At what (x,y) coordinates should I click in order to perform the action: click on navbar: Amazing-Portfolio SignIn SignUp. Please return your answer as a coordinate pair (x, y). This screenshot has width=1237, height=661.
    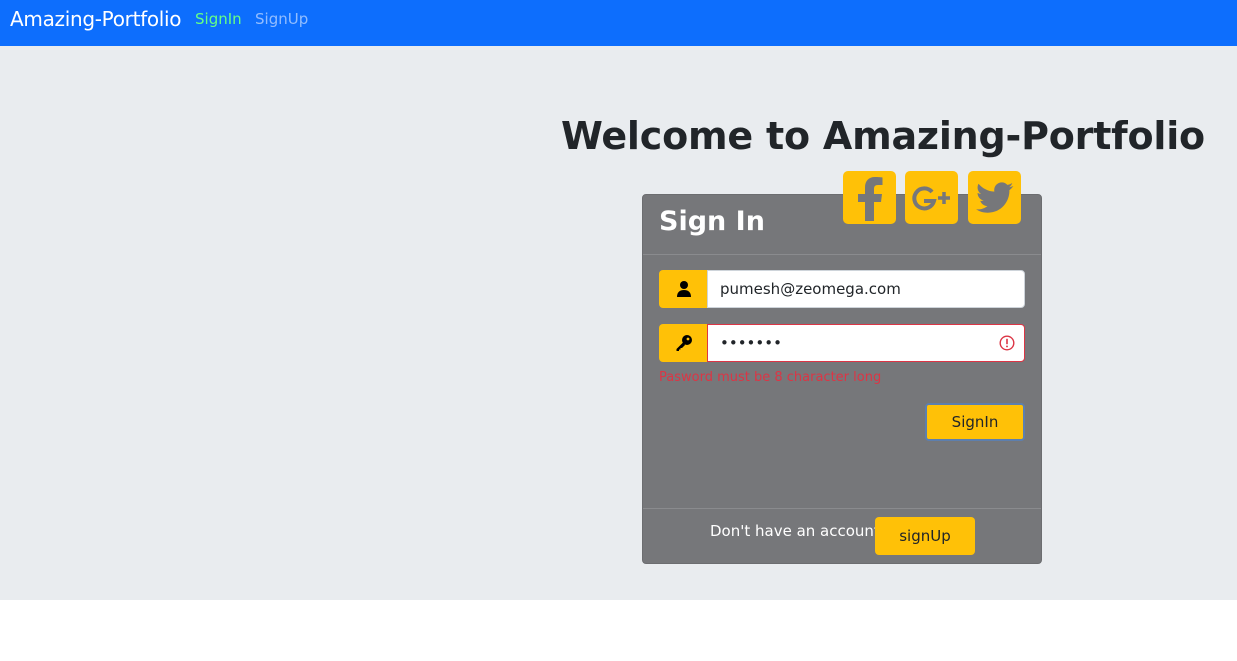
    Looking at the image, I should click on (618, 23).